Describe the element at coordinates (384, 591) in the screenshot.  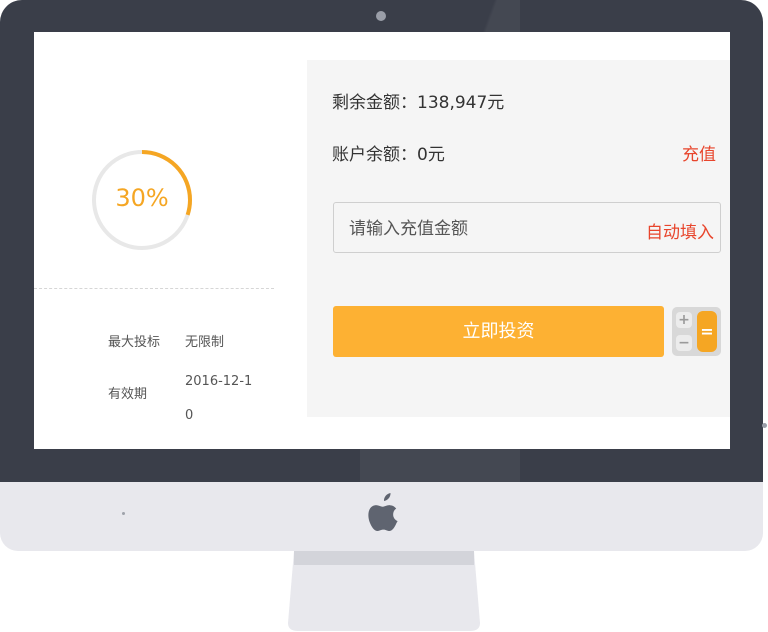
I see `monitor-stand` at that location.